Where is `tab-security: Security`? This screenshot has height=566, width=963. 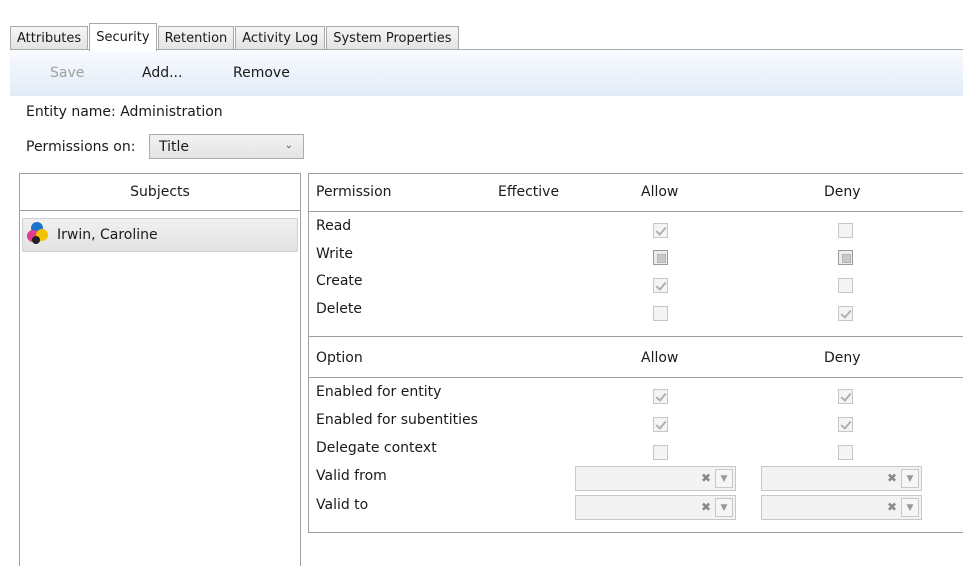 tab-security: Security is located at coordinates (123, 37).